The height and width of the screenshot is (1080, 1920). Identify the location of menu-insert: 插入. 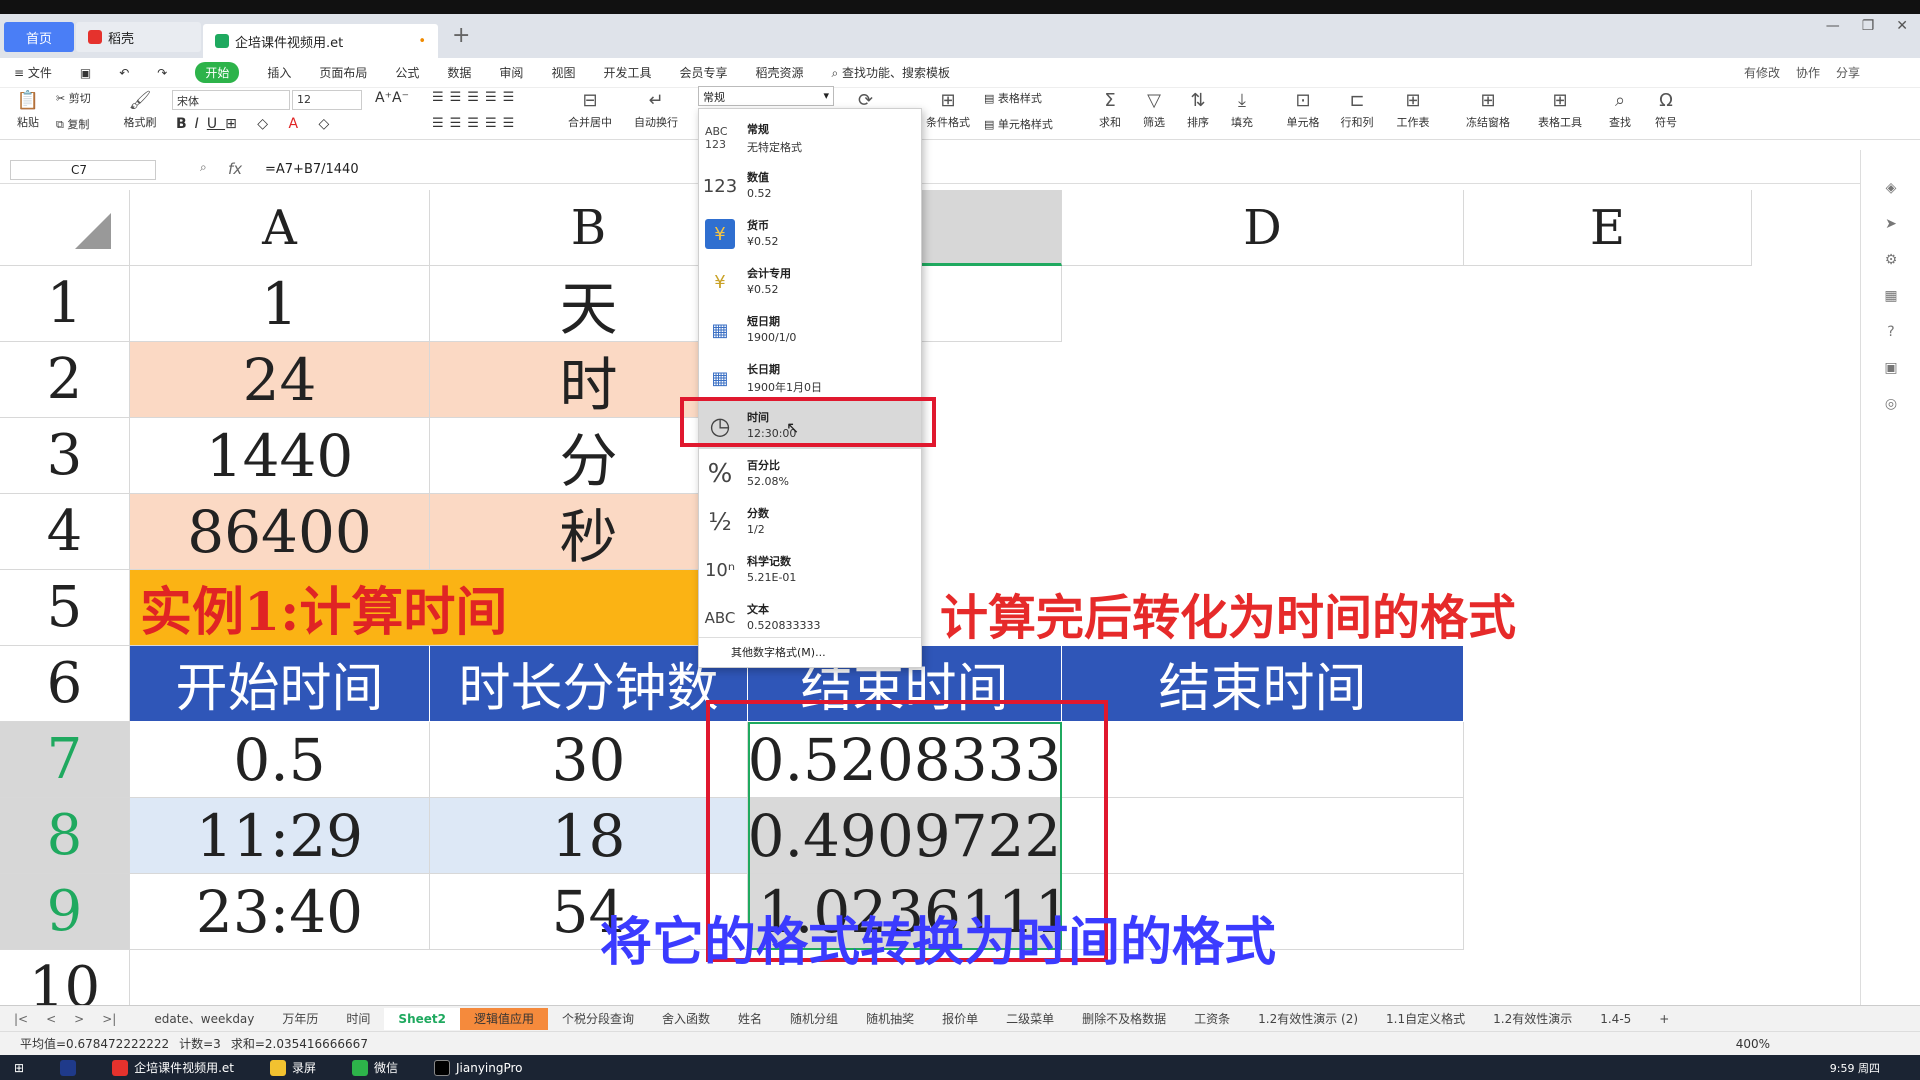
(279, 72).